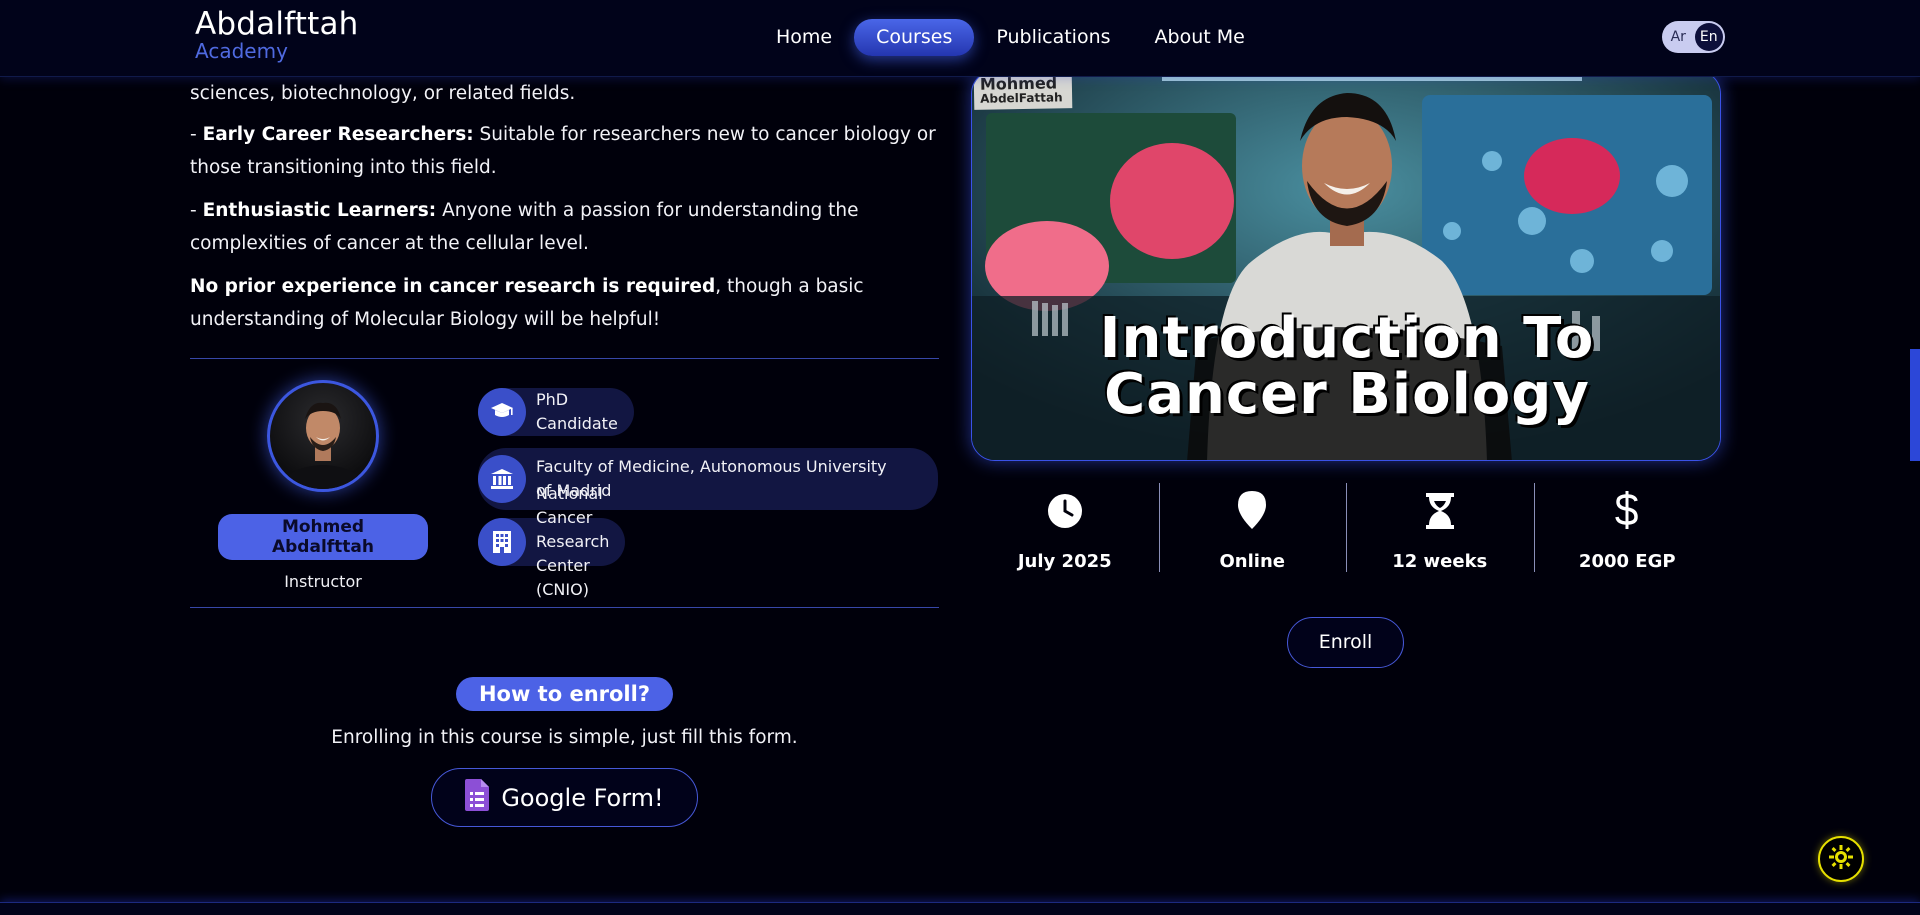 This screenshot has width=1920, height=915. Describe the element at coordinates (804, 37) in the screenshot. I see `nav-home: Home` at that location.